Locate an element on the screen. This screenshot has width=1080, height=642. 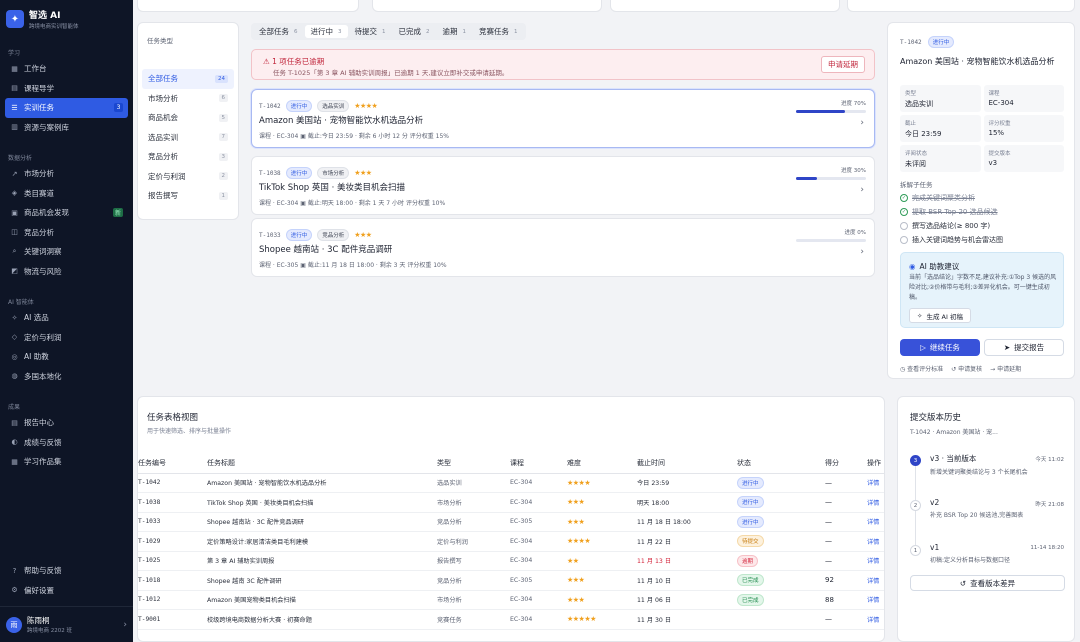
user-profile: 雨 陈雨桐 跨境电商 2202 班 › is located at coordinates (66, 624).